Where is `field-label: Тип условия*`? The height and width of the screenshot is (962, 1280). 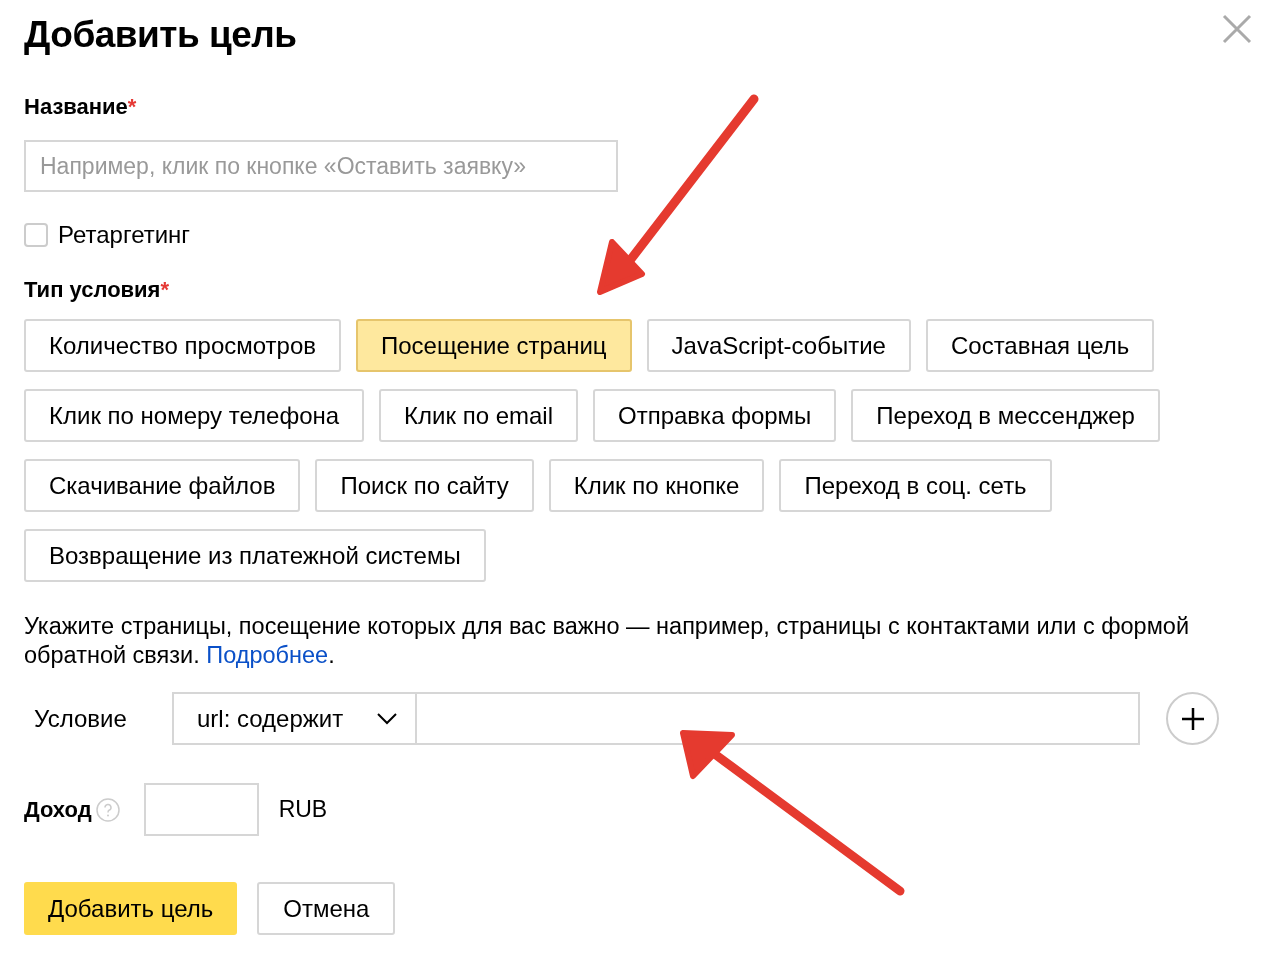 field-label: Тип условия* is located at coordinates (97, 290).